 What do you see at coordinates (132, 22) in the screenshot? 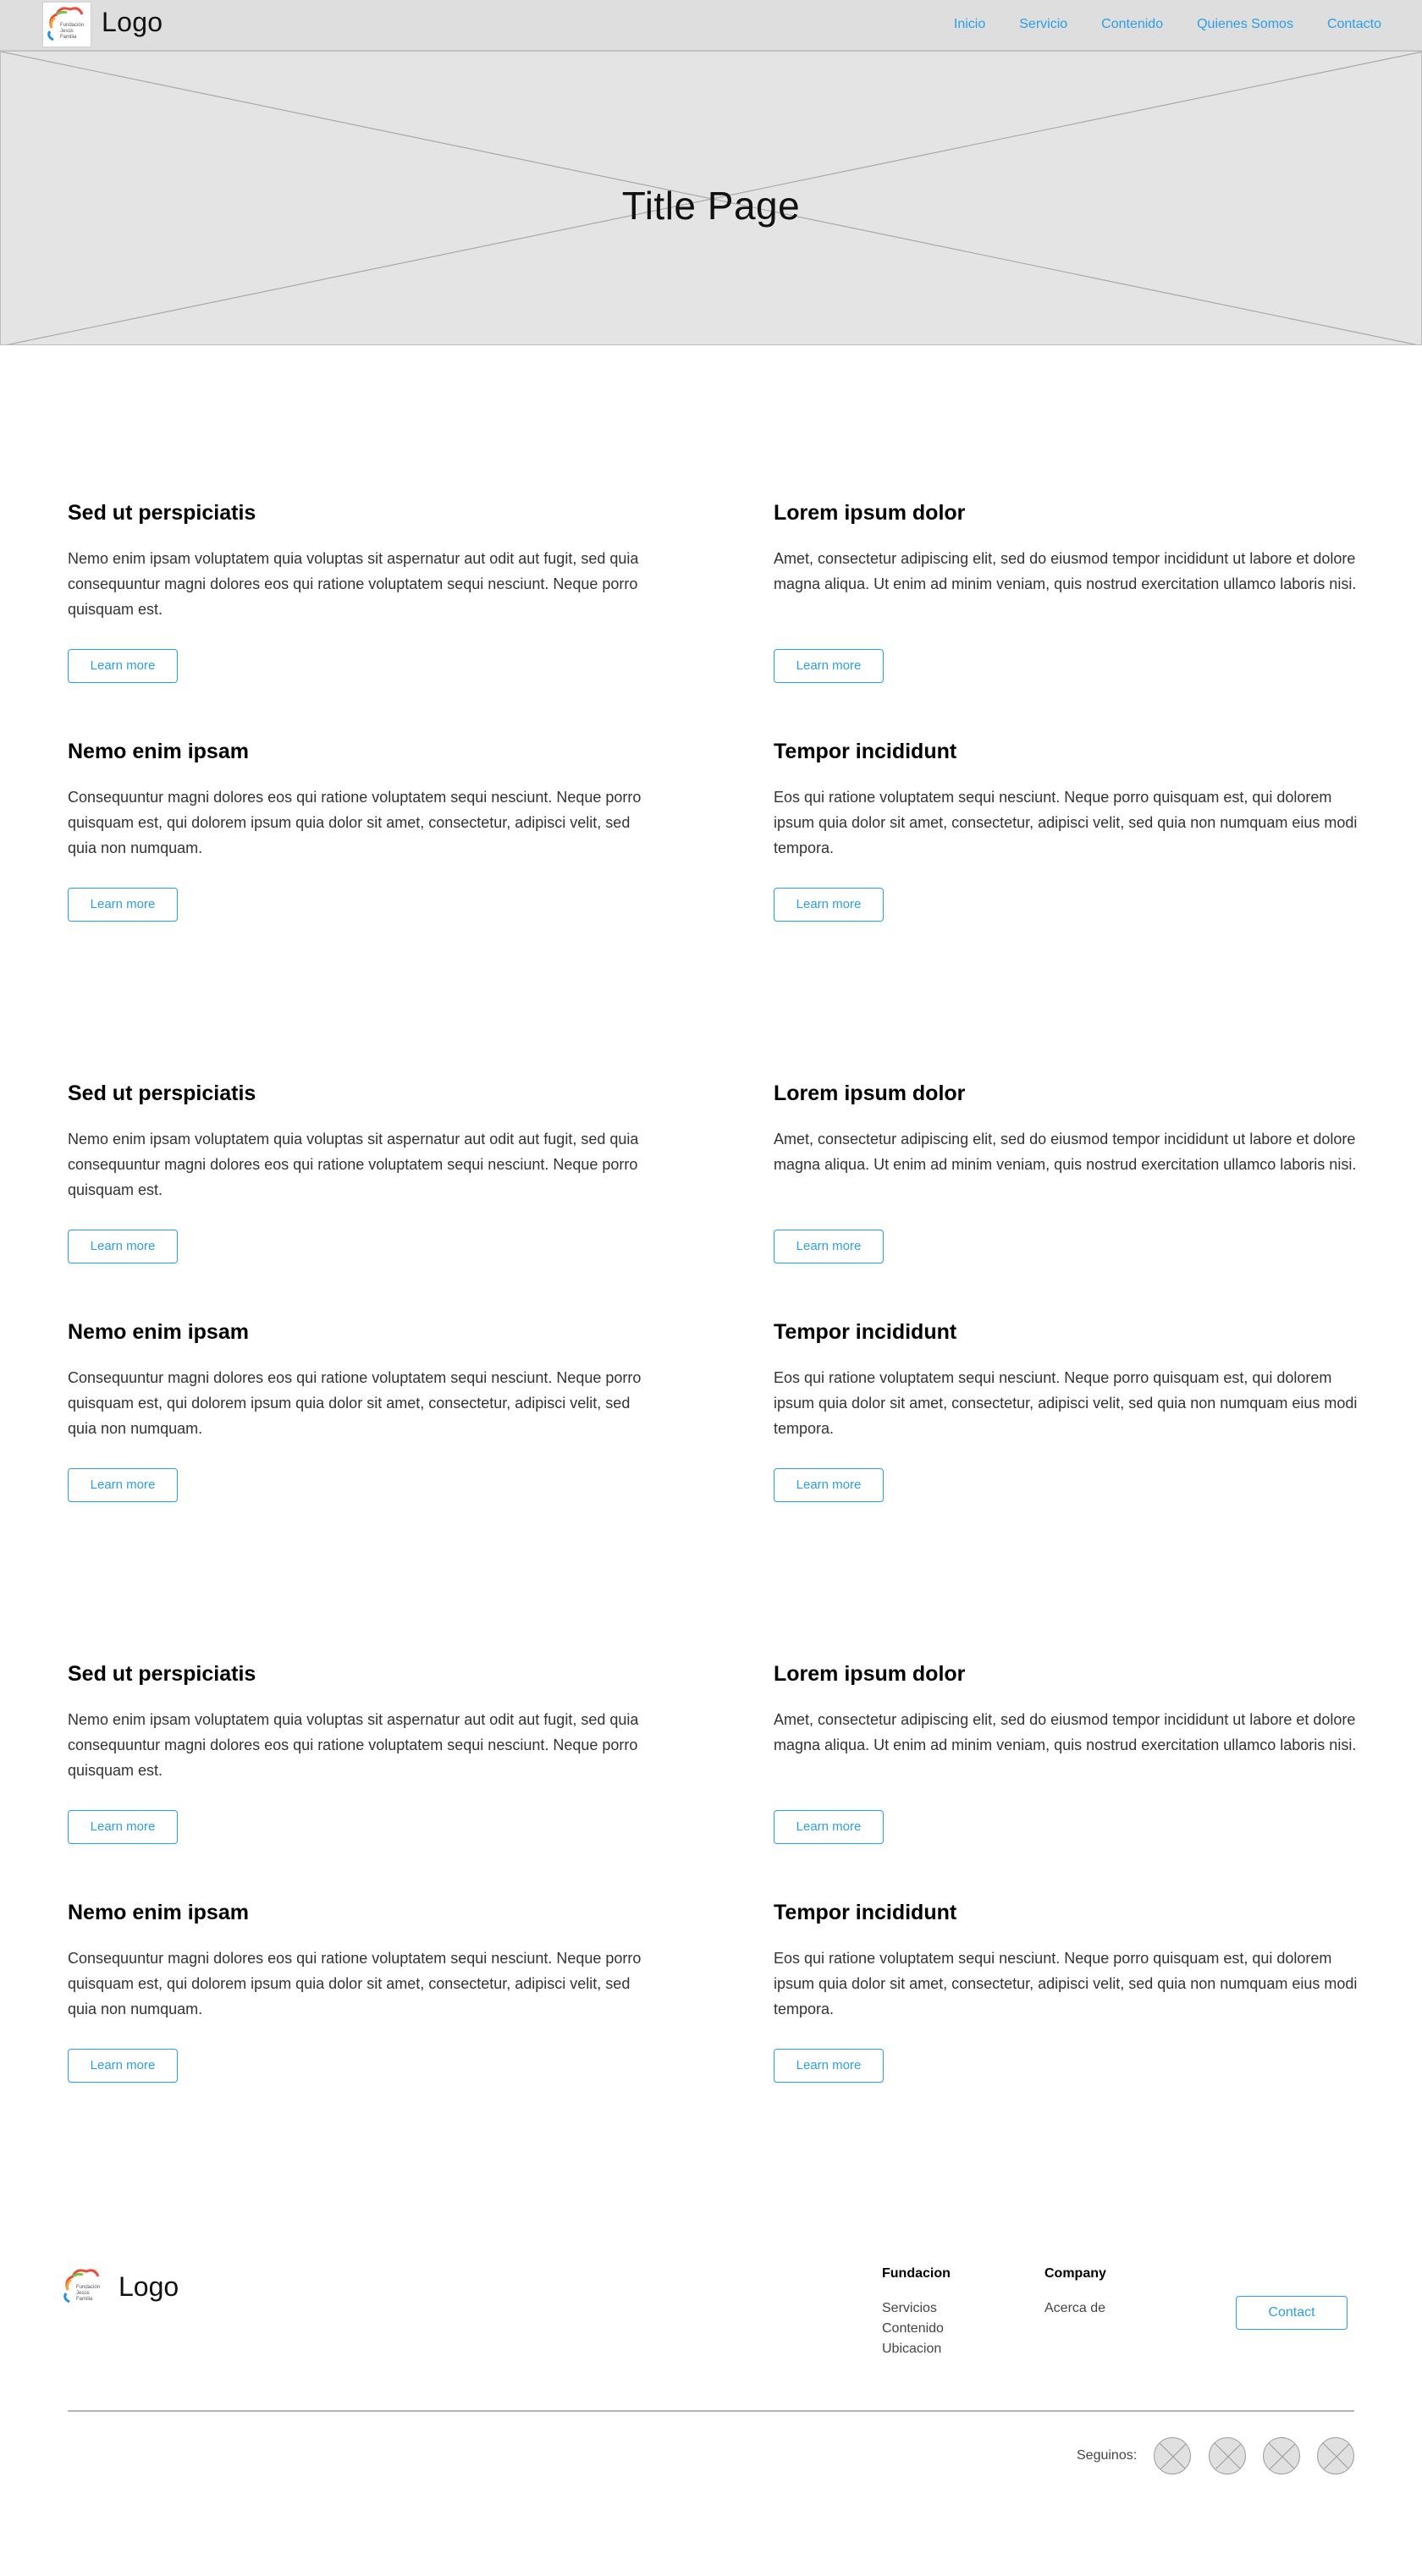
I see `logo-text: Logo` at bounding box center [132, 22].